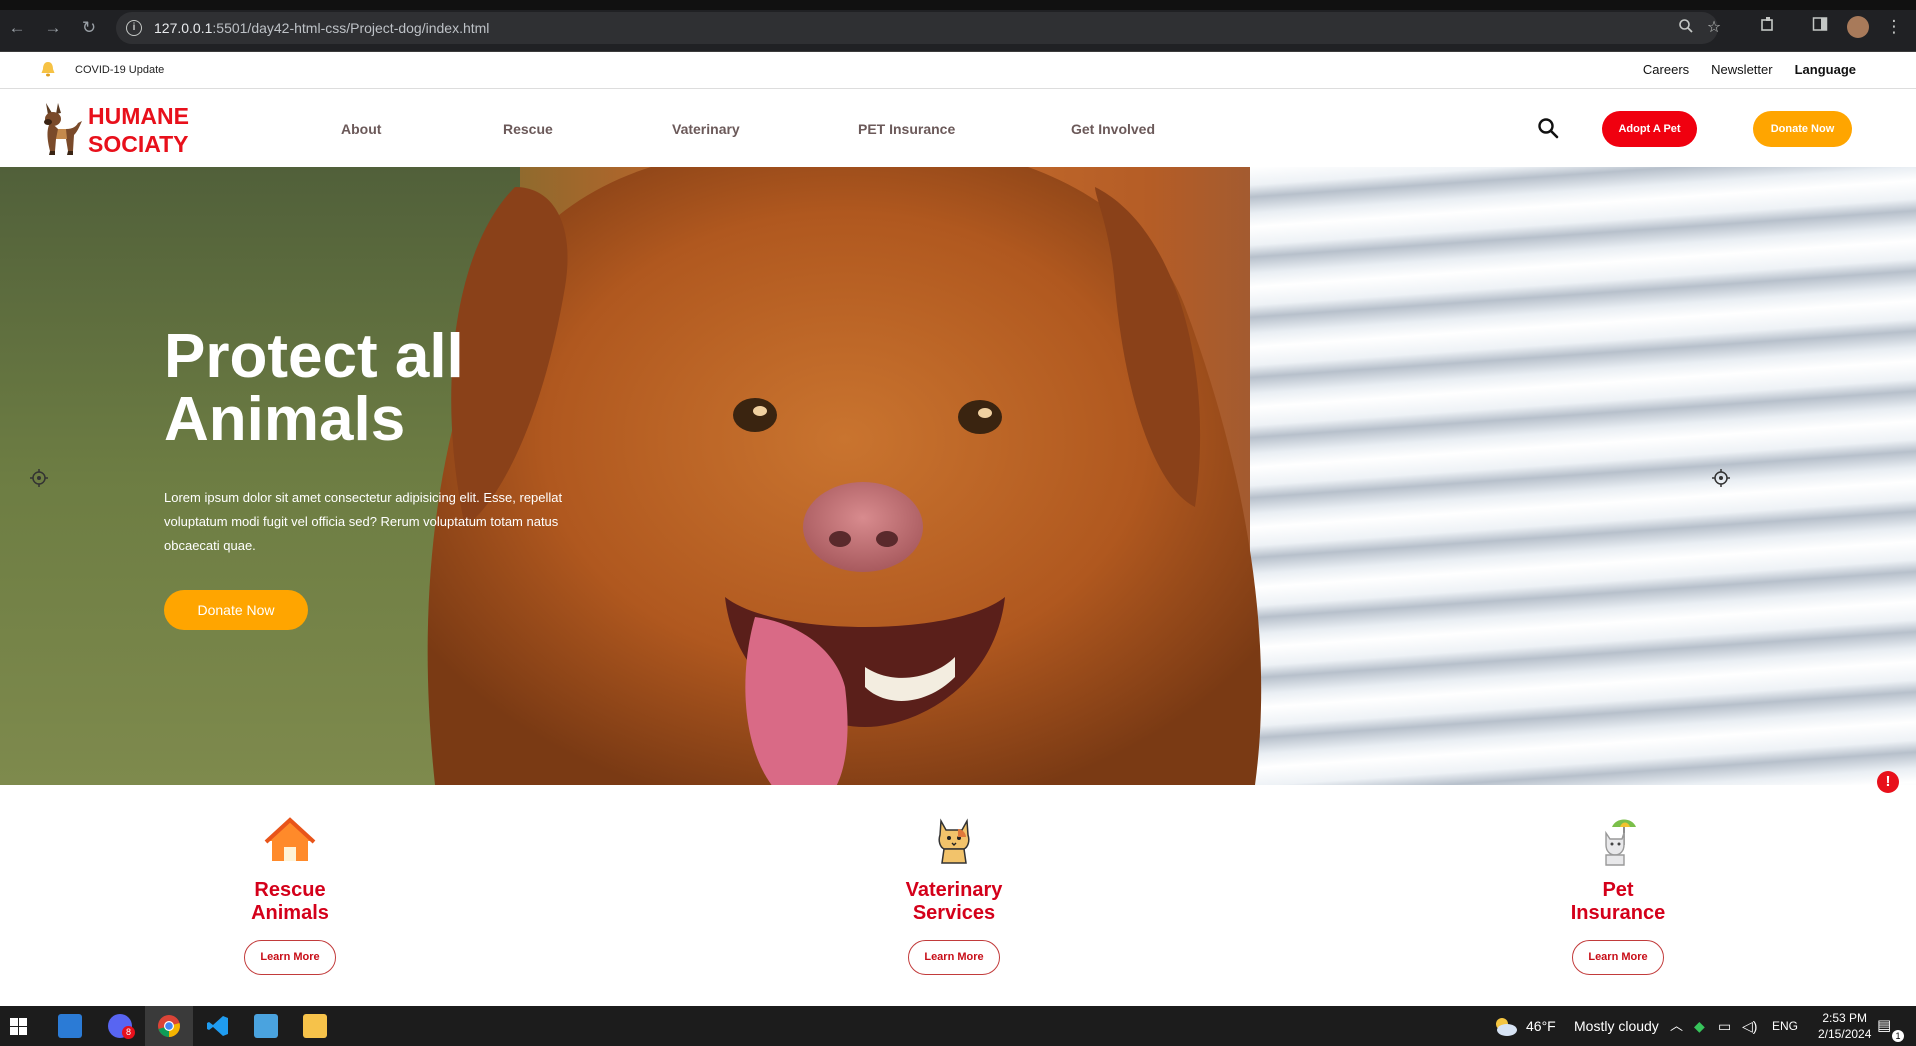 The height and width of the screenshot is (1046, 1916). Describe the element at coordinates (906, 129) in the screenshot. I see `nav-pet-insurance: PET Insurance` at that location.